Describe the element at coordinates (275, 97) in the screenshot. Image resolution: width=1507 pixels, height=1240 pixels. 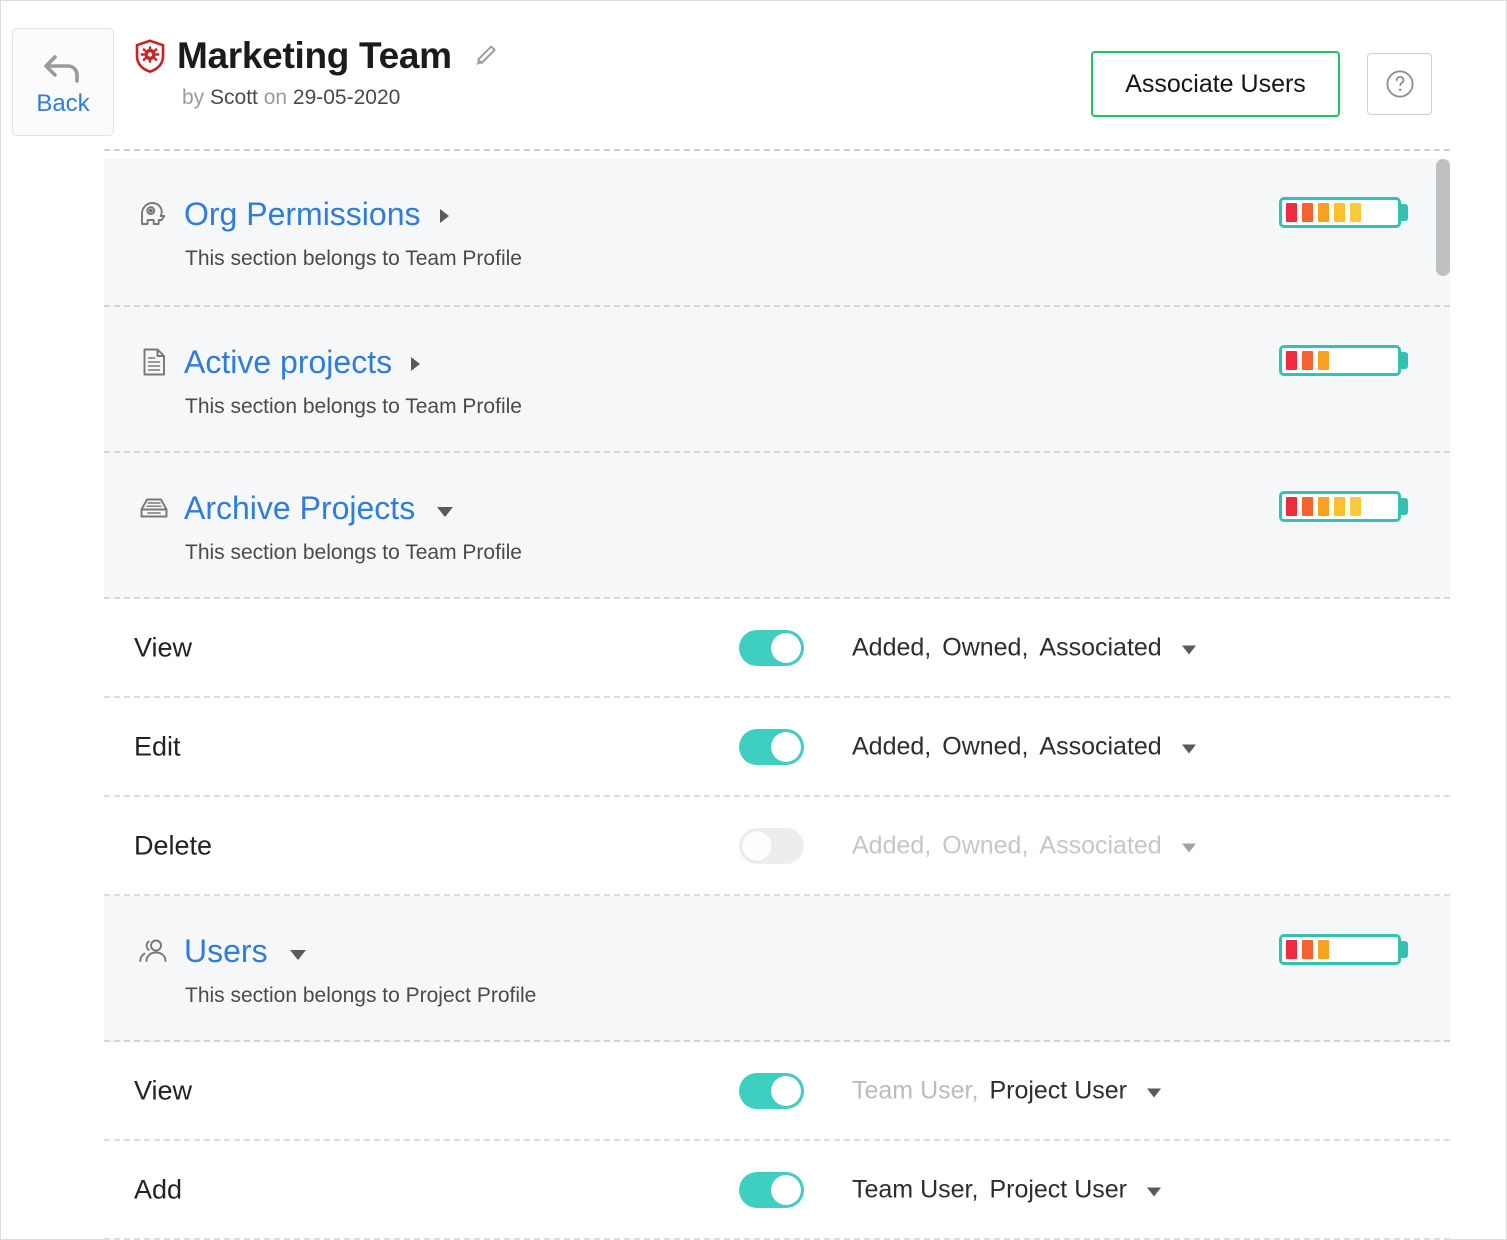
I see `byline-on: on` at that location.